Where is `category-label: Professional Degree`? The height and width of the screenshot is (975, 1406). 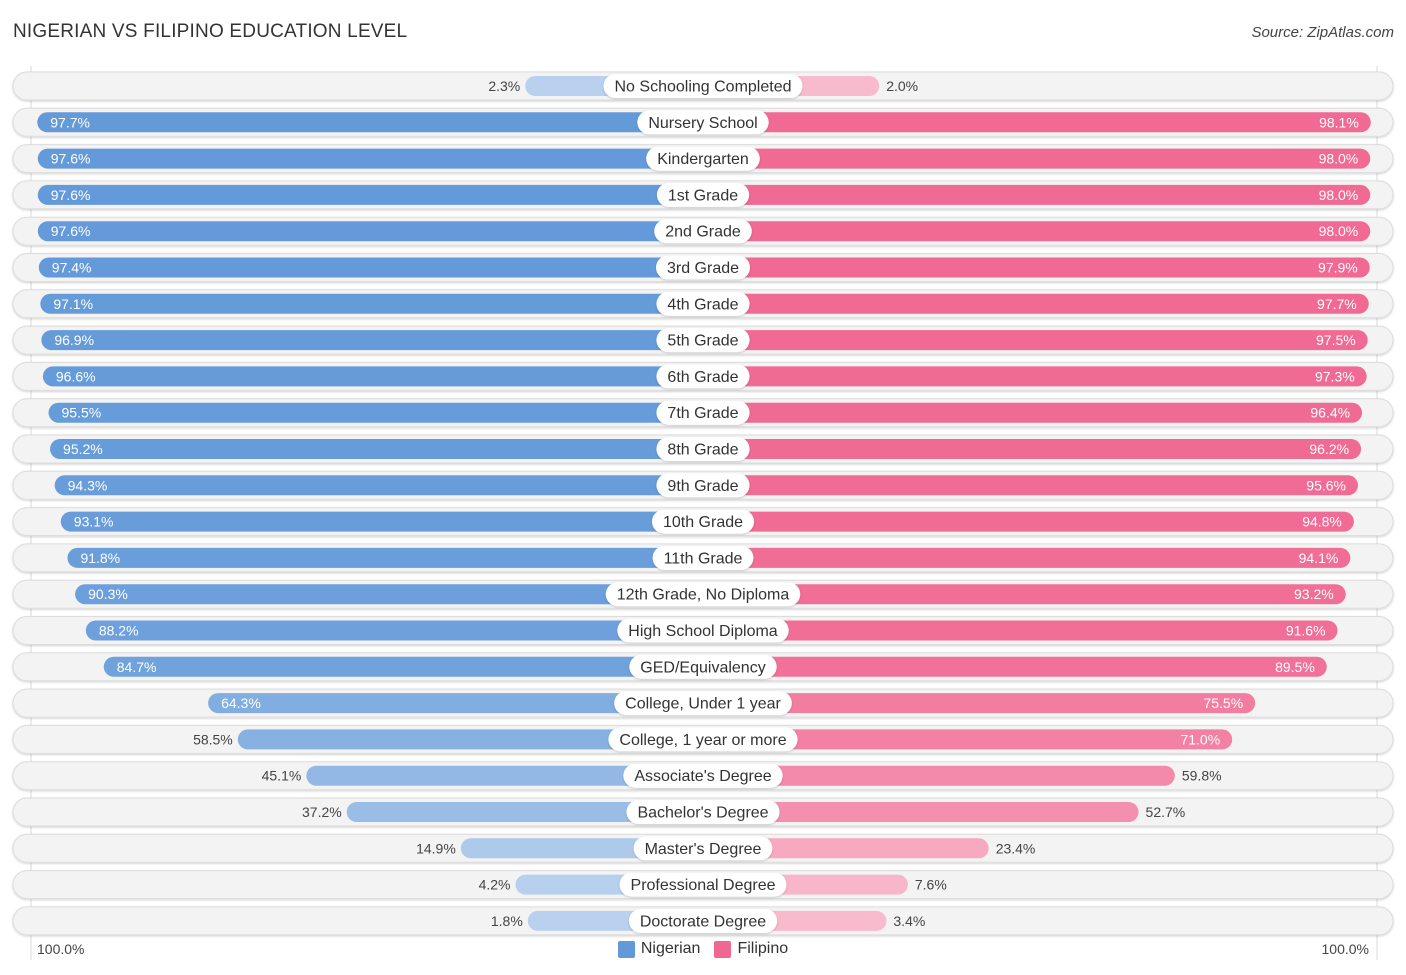 category-label: Professional Degree is located at coordinates (703, 885).